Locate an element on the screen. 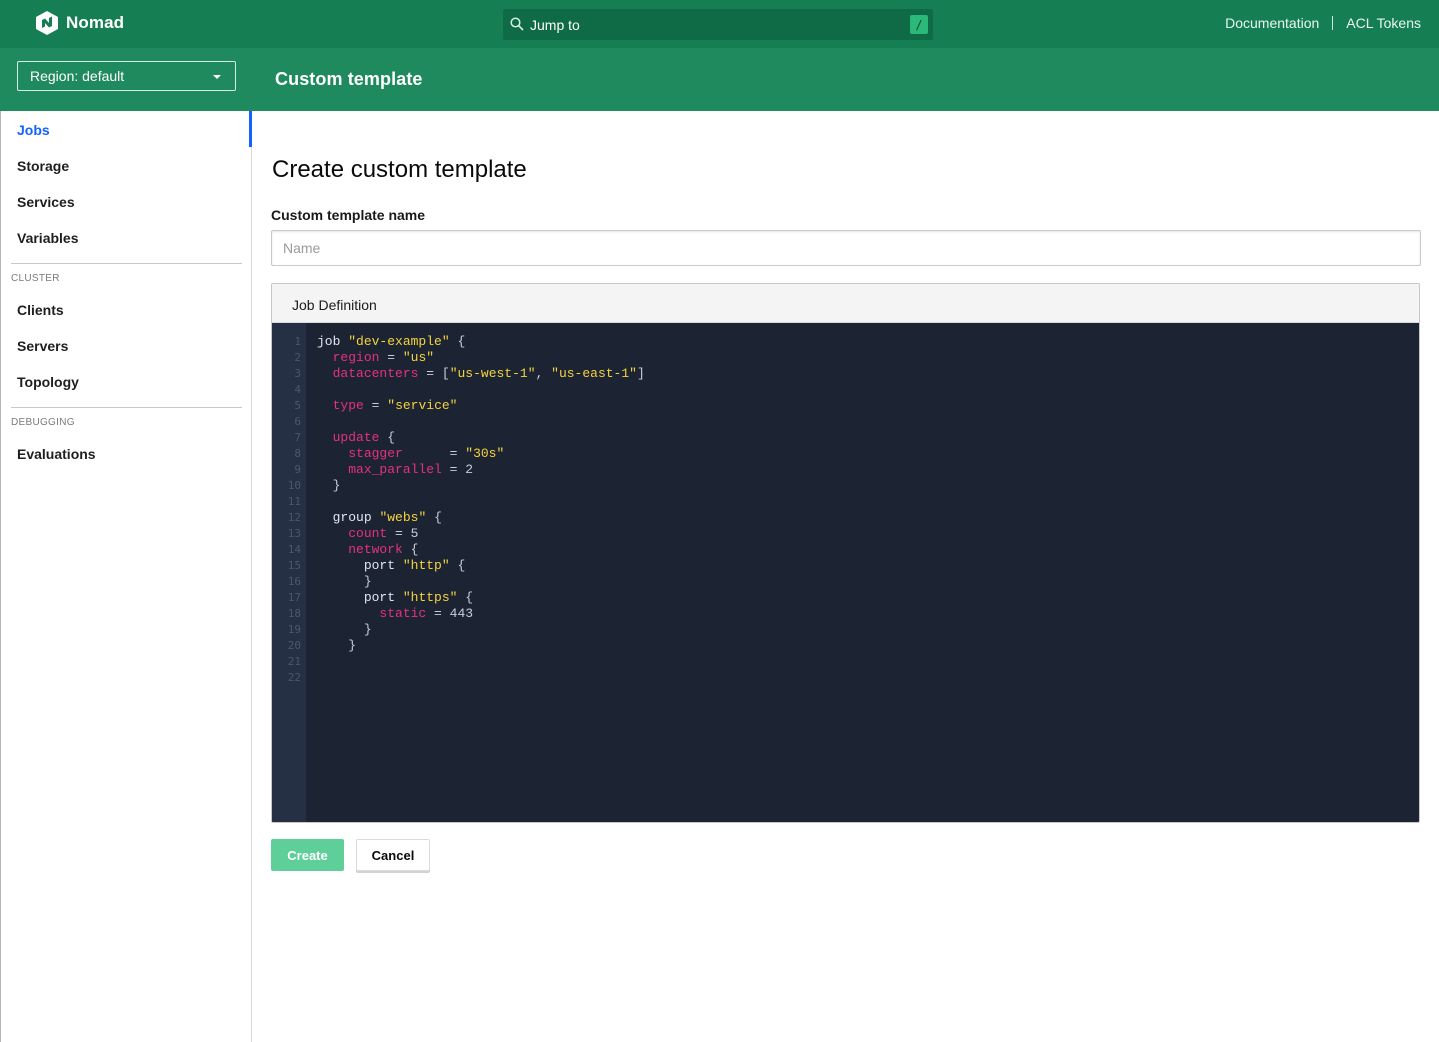 The width and height of the screenshot is (1439, 1042). editor-gutter: 1 2 3 4 5 6 7 8 9 10 11 12 13 14 15 16 17 18 19 20 21 22 is located at coordinates (289, 572).